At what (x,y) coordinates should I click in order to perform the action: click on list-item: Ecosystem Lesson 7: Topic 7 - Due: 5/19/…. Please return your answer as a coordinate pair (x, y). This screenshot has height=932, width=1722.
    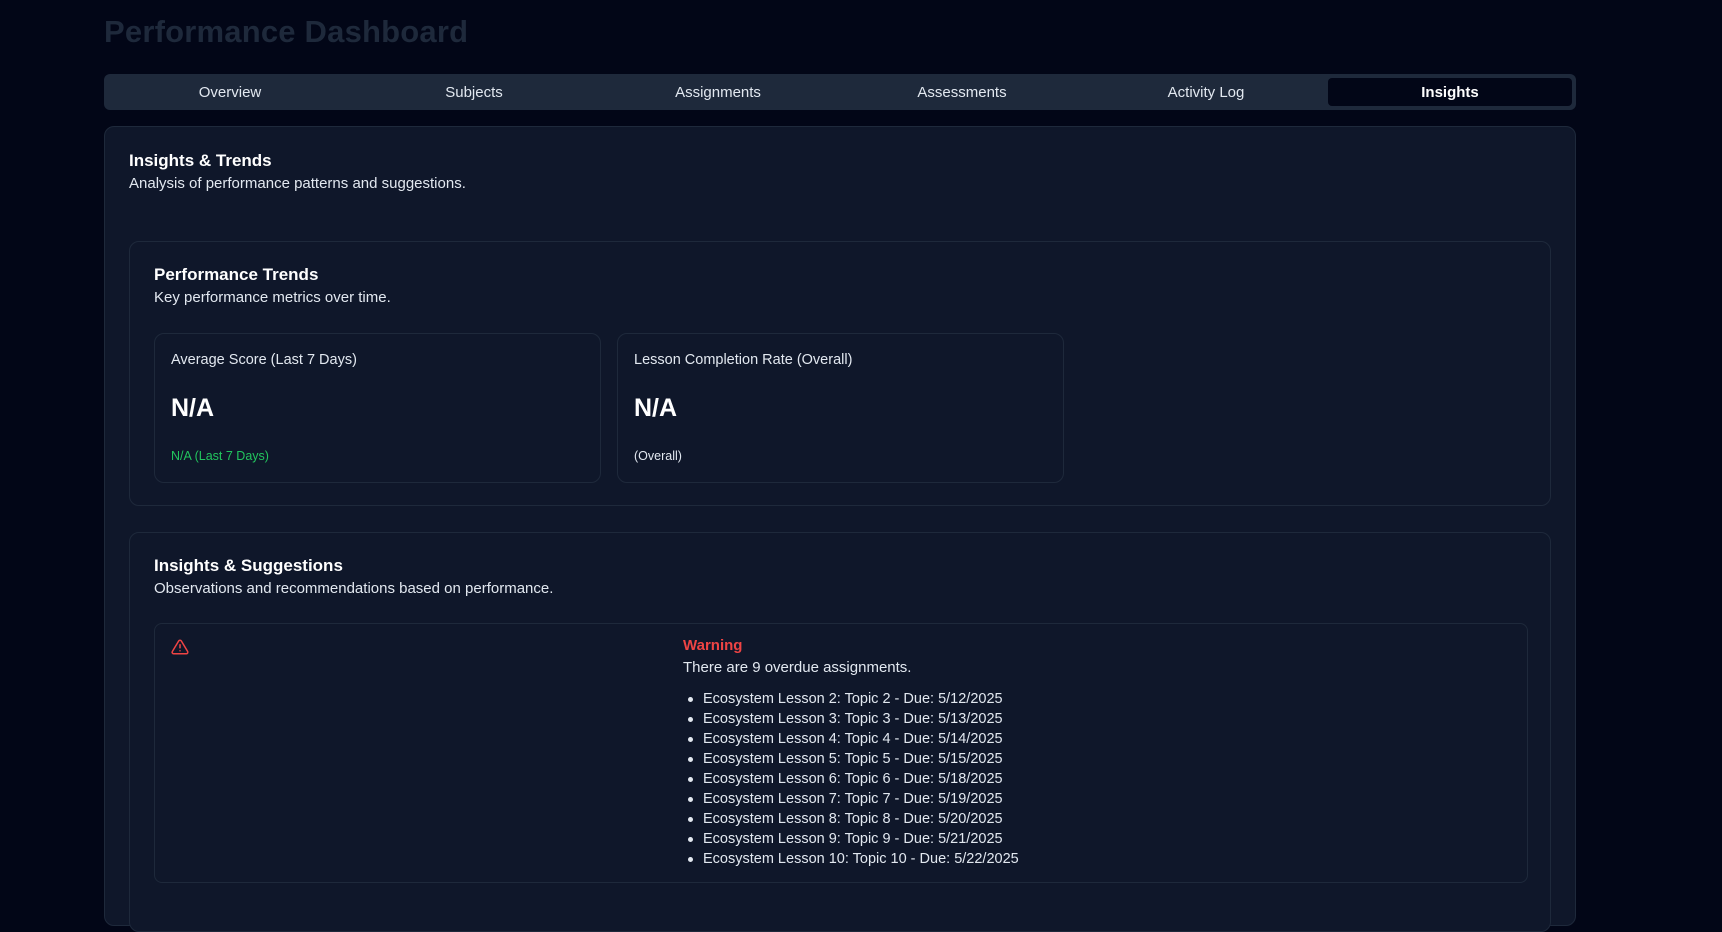
    Looking at the image, I should click on (1093, 799).